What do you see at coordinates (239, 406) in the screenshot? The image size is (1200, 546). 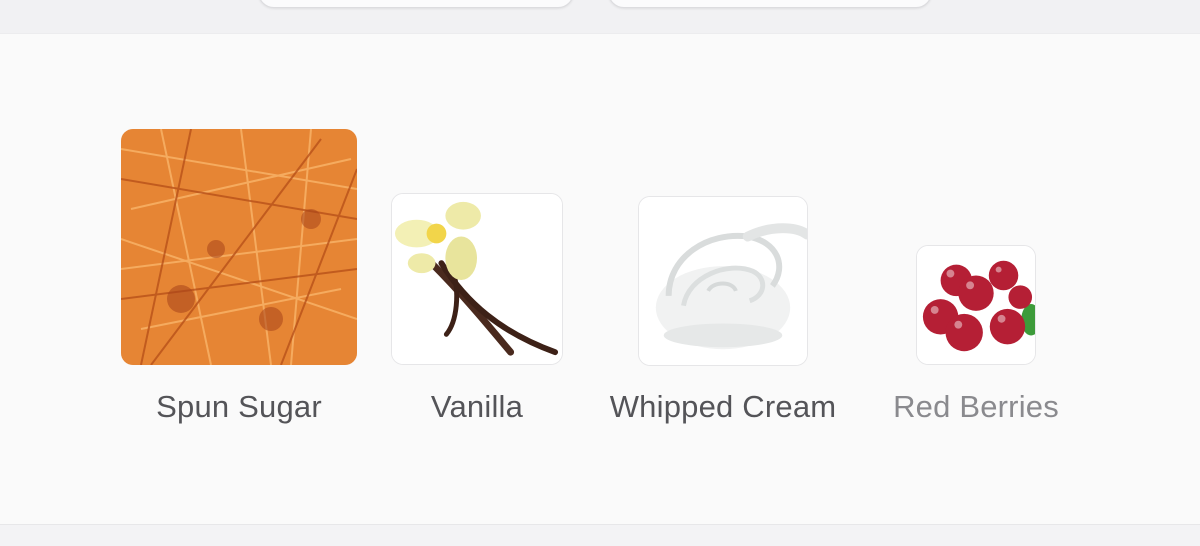 I see `note-label-spun-sugar: Spun Sugar` at bounding box center [239, 406].